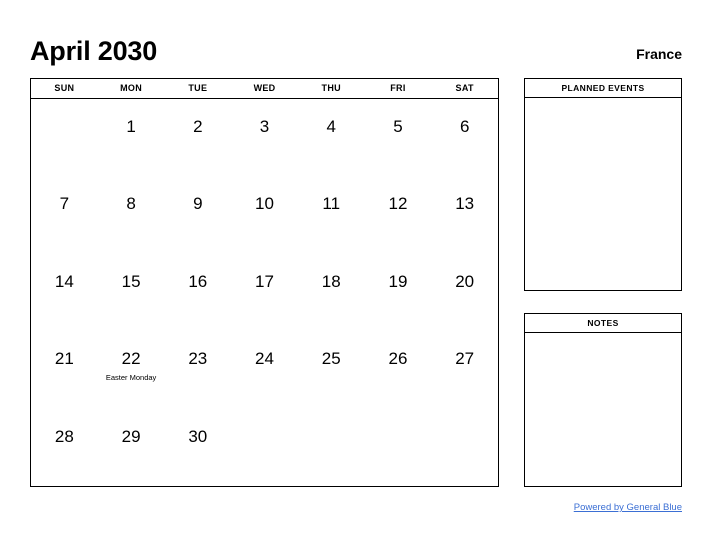 The width and height of the screenshot is (712, 550). I want to click on page-header: April 2030 France, so click(356, 48).